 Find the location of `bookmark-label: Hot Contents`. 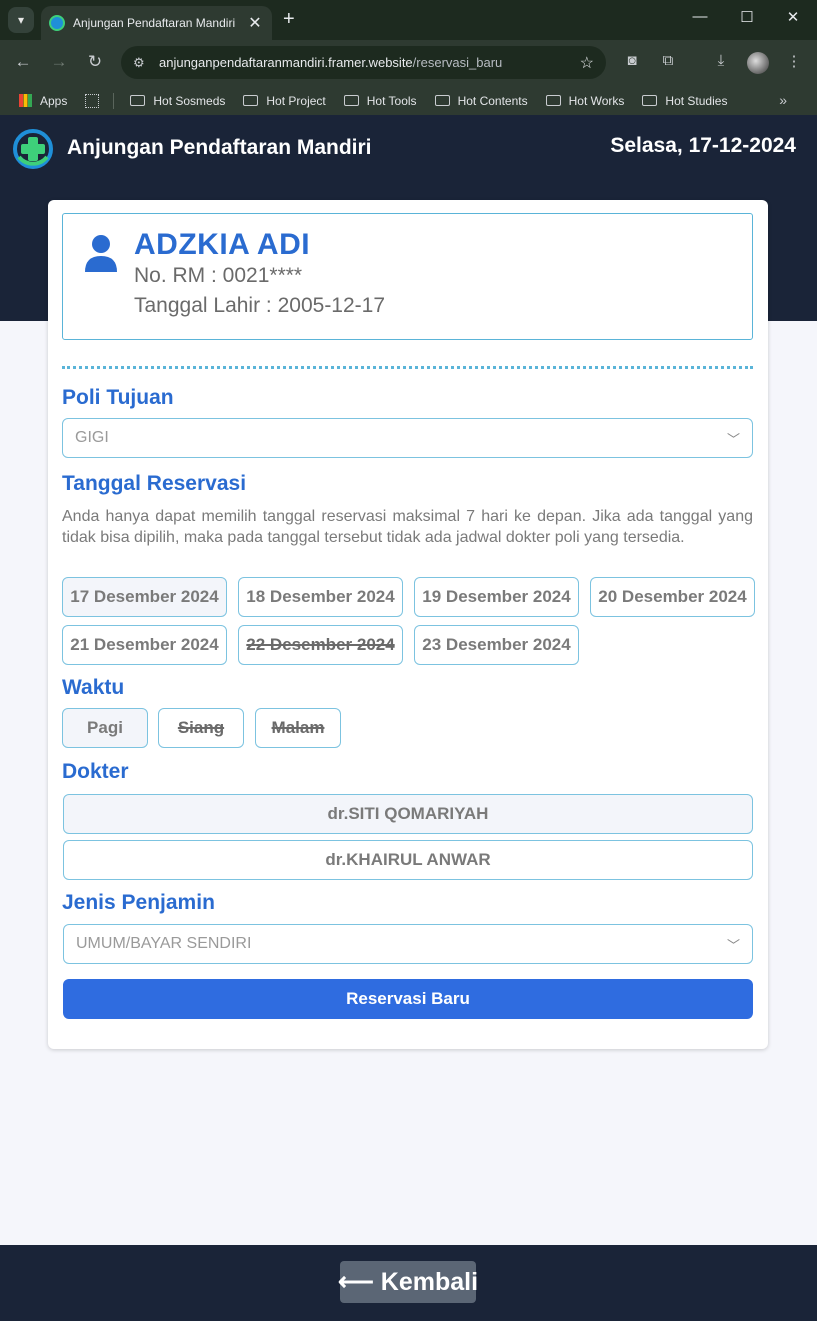

bookmark-label: Hot Contents is located at coordinates (492, 100).